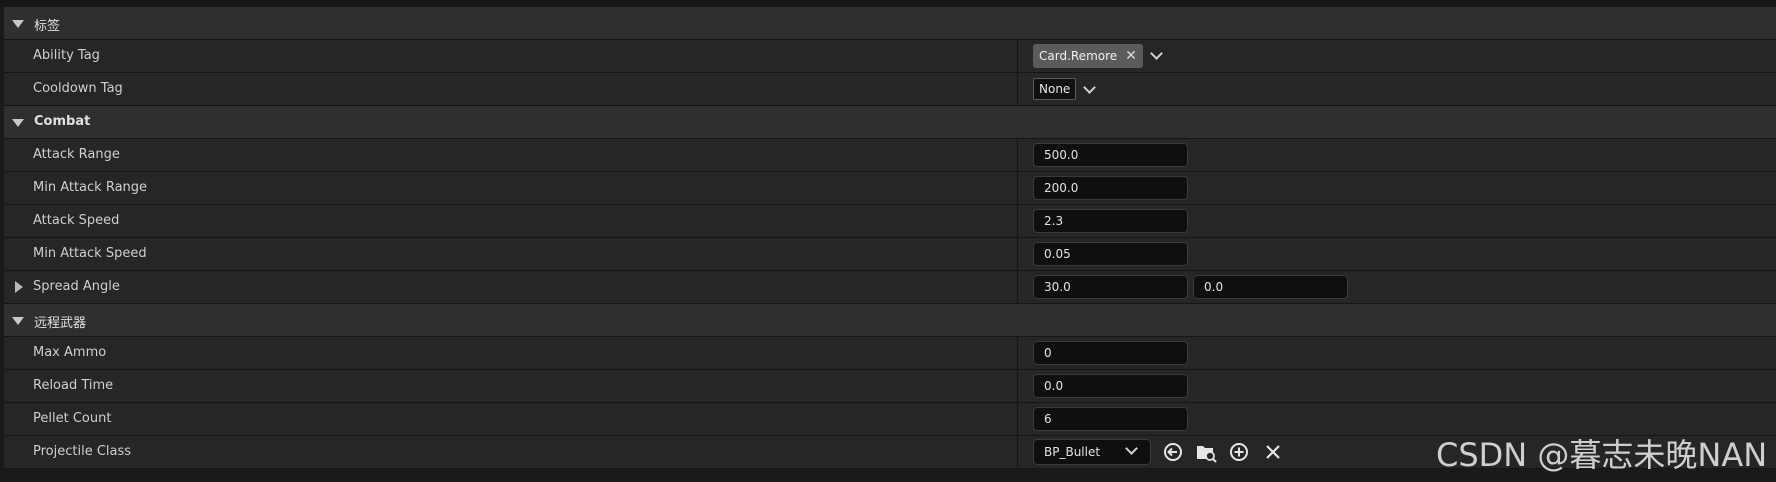 Image resolution: width=1776 pixels, height=482 pixels. What do you see at coordinates (1110, 386) in the screenshot?
I see `reload-time-input: 0.0` at bounding box center [1110, 386].